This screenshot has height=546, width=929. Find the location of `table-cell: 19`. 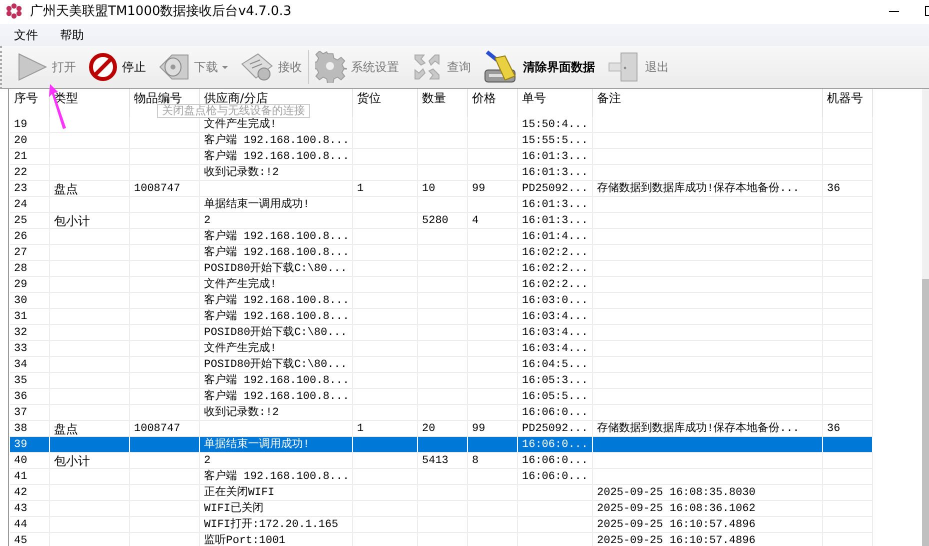

table-cell: 19 is located at coordinates (21, 125).